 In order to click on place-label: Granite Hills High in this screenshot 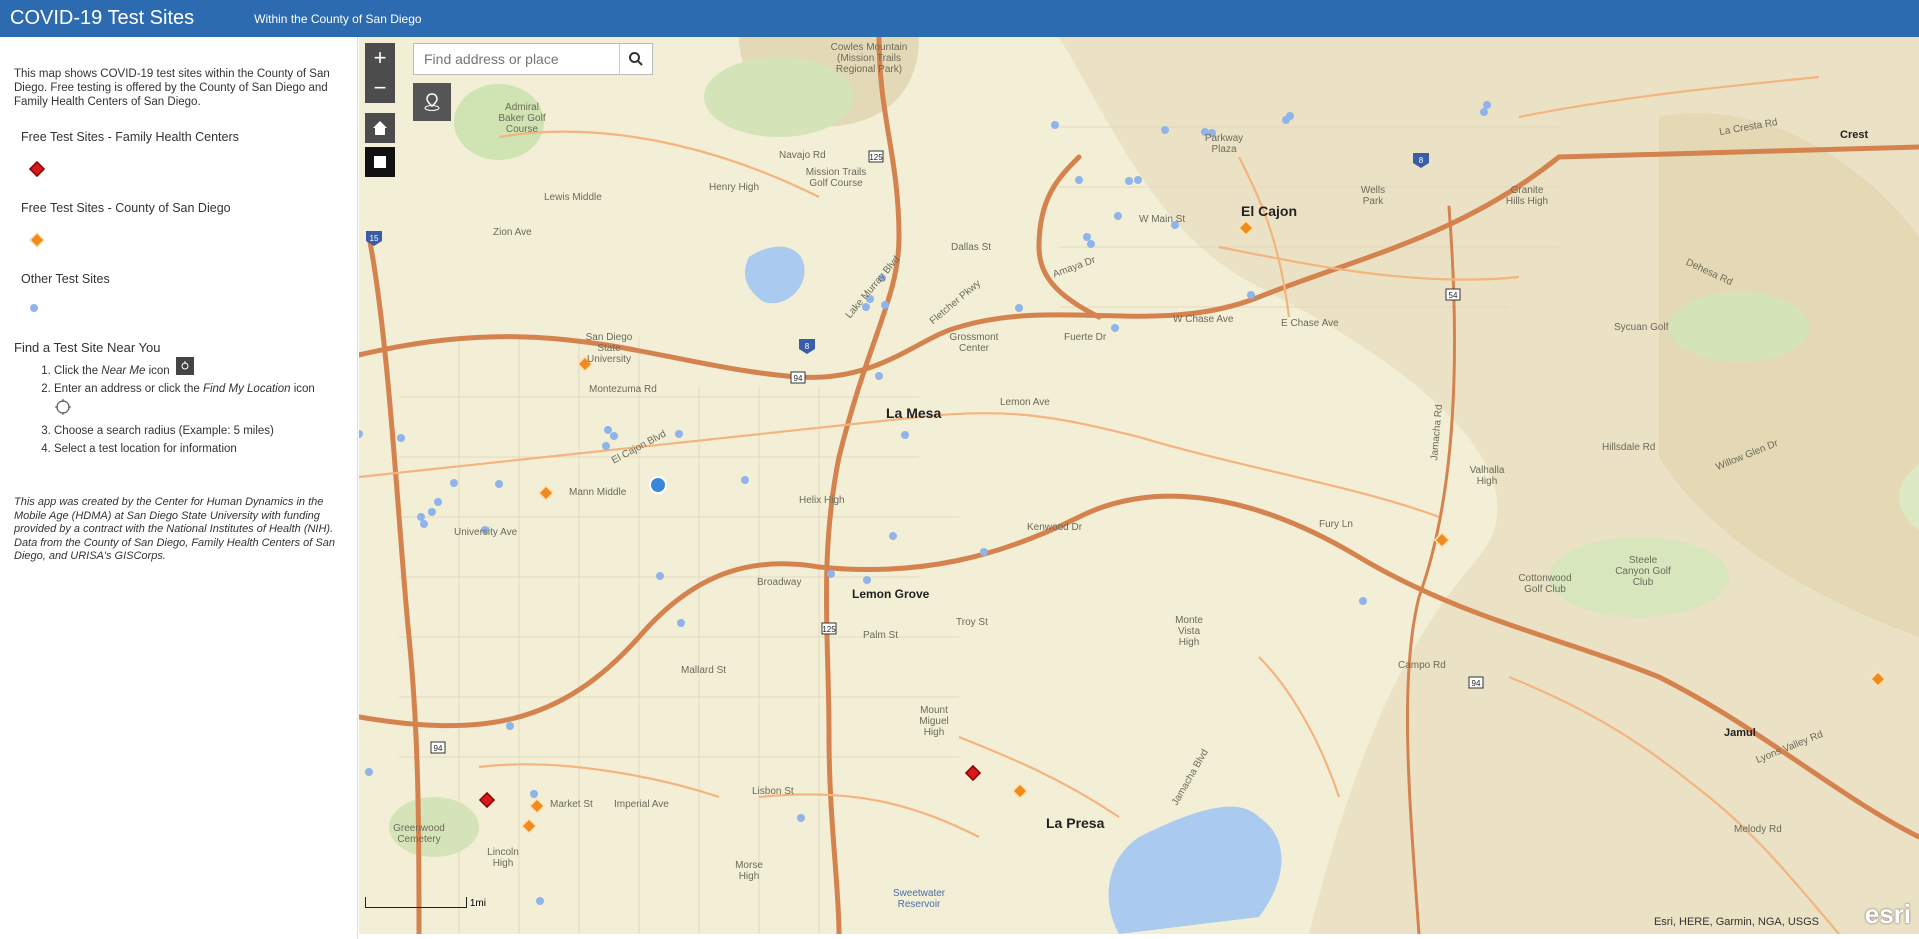, I will do `click(1527, 196)`.